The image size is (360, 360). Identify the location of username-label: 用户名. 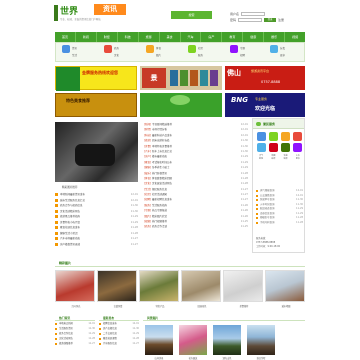
(235, 14).